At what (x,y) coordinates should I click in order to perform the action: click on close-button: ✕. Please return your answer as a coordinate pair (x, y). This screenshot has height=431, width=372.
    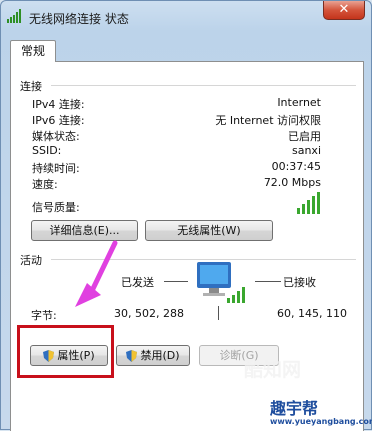
    Looking at the image, I should click on (344, 10).